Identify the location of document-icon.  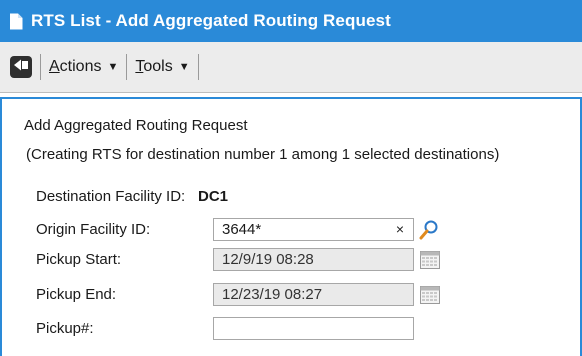
(16, 21).